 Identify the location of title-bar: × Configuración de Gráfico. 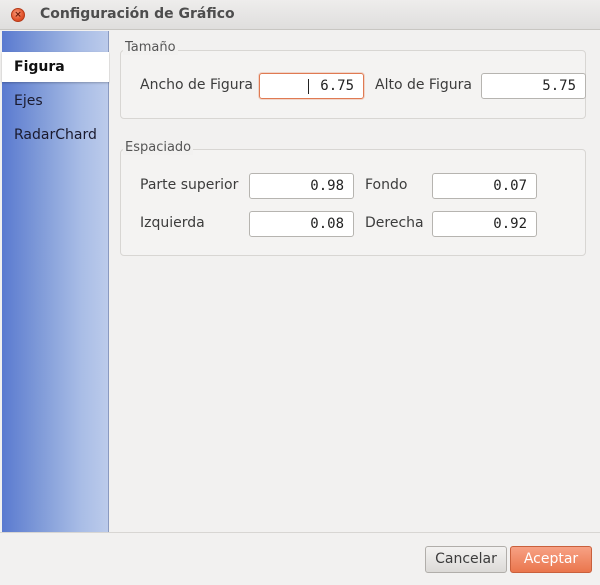
(300, 15).